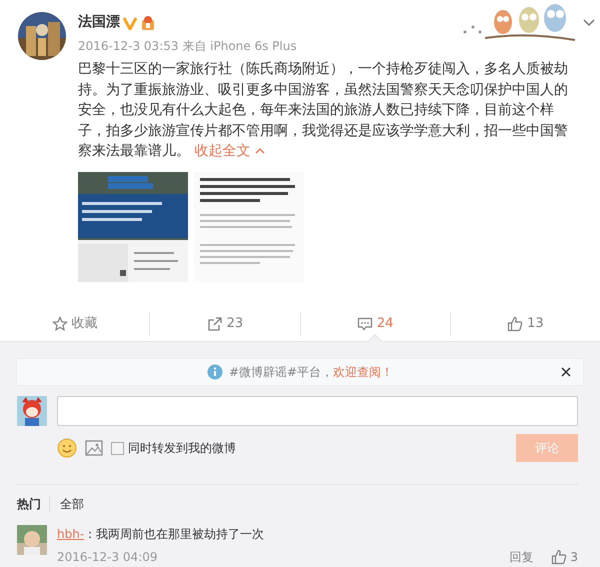 This screenshot has width=600, height=567. Describe the element at coordinates (525, 324) in the screenshot. I see `action-button: 13` at that location.